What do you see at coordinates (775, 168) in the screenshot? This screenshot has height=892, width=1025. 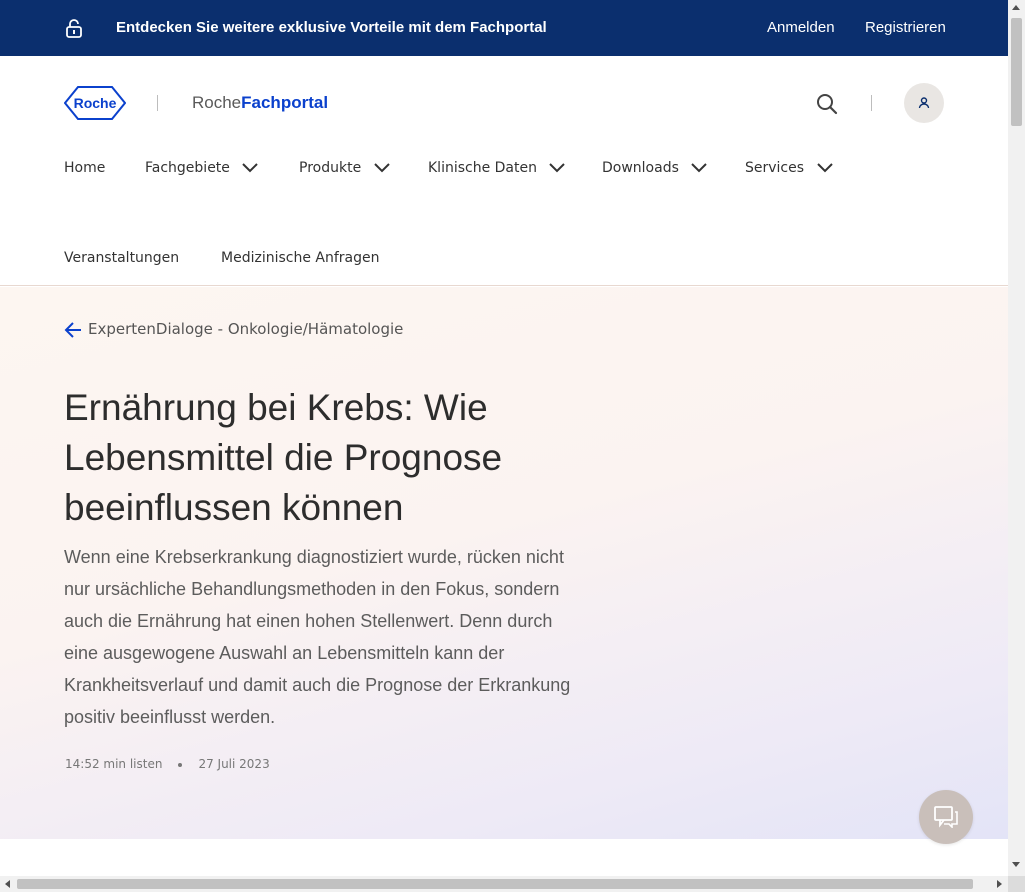 I see `nav-item-label: Services` at bounding box center [775, 168].